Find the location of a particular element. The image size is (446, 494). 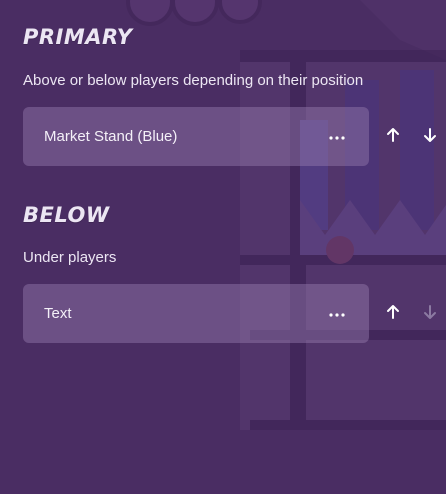

move-down-button is located at coordinates (430, 137).